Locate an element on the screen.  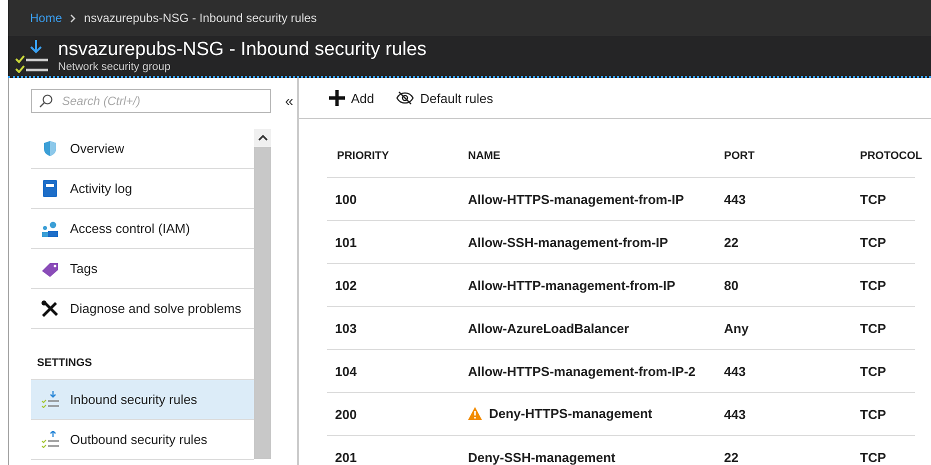
sidebar-item: Activity log is located at coordinates (142, 189).